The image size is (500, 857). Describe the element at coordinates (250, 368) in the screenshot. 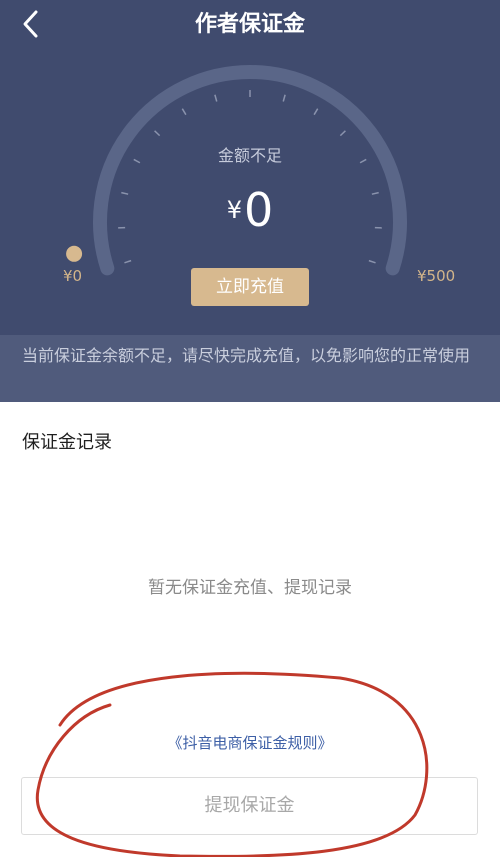

I see `balance-notice: 当前保证金余额不足，请尽快完成充值，以免影响您的正常使用` at that location.